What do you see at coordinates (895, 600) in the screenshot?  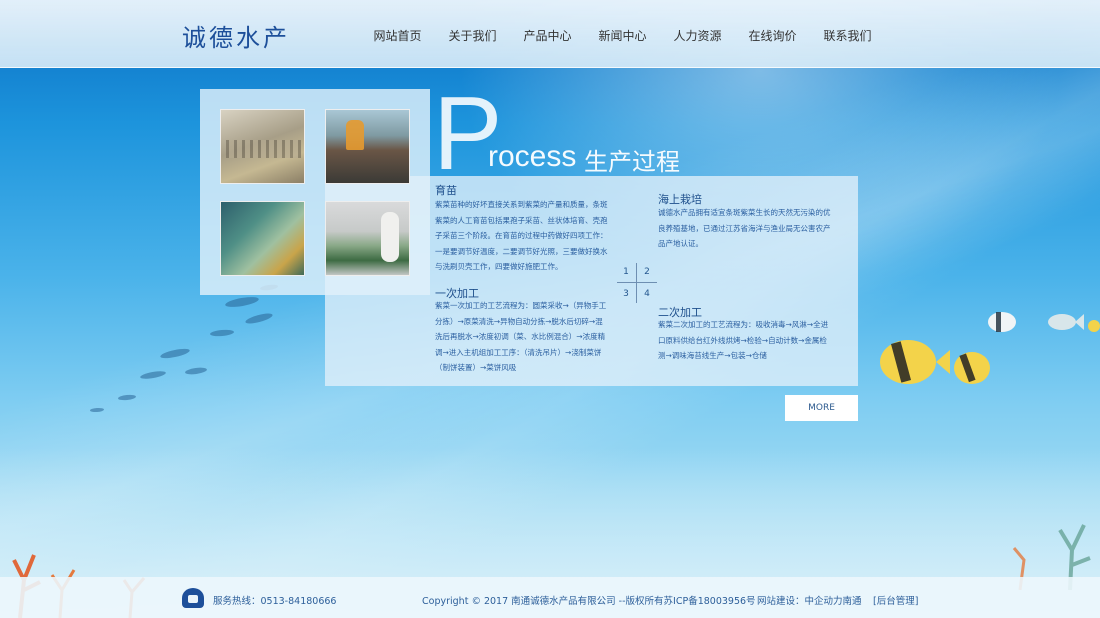 I see `footer-admin-link: [后台管理]` at bounding box center [895, 600].